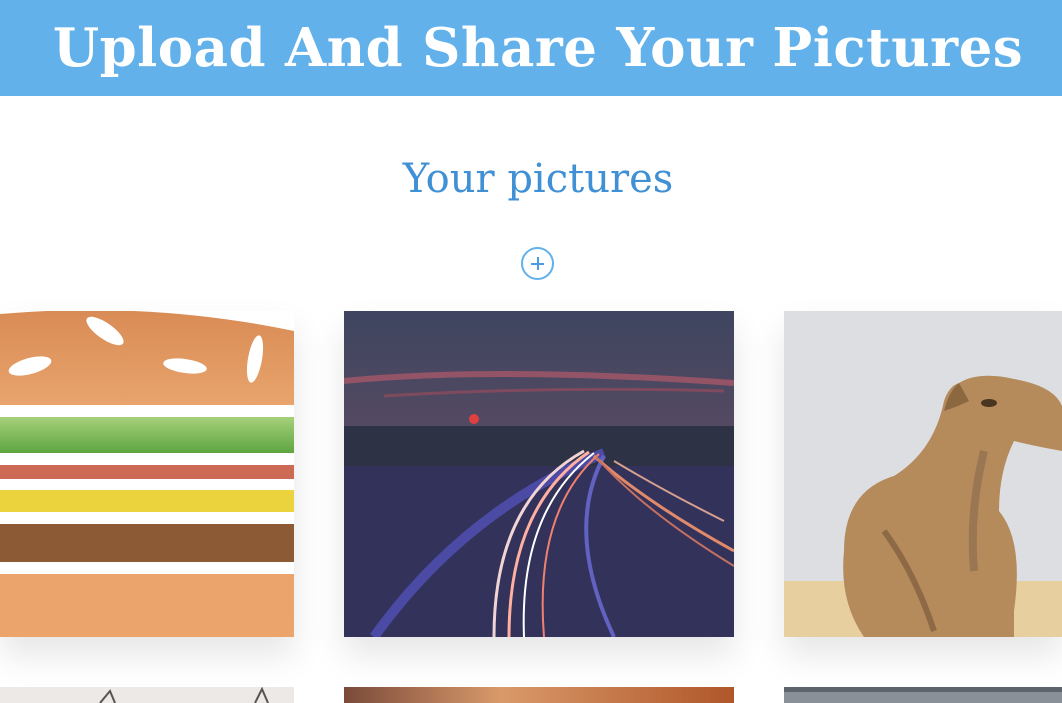  I want to click on section-title: Your pictures, so click(538, 179).